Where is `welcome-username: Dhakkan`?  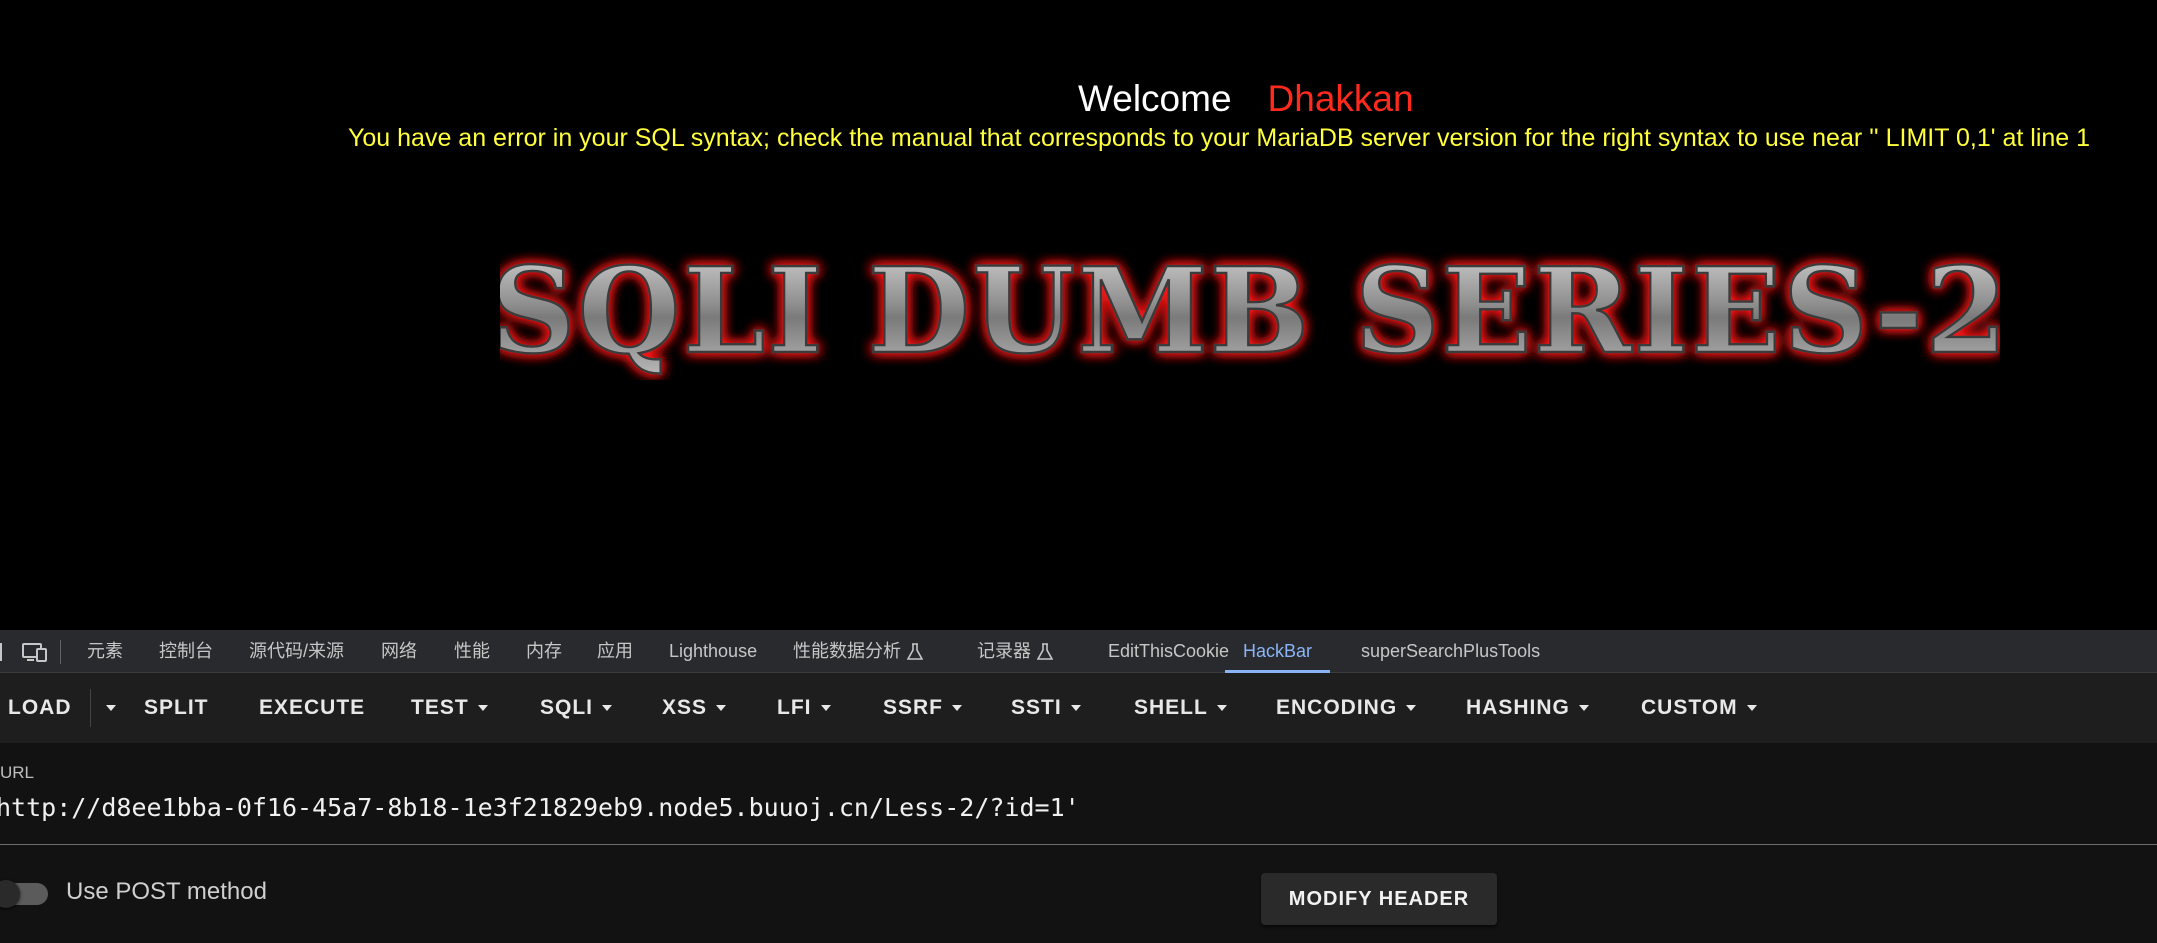
welcome-username: Dhakkan is located at coordinates (1340, 98).